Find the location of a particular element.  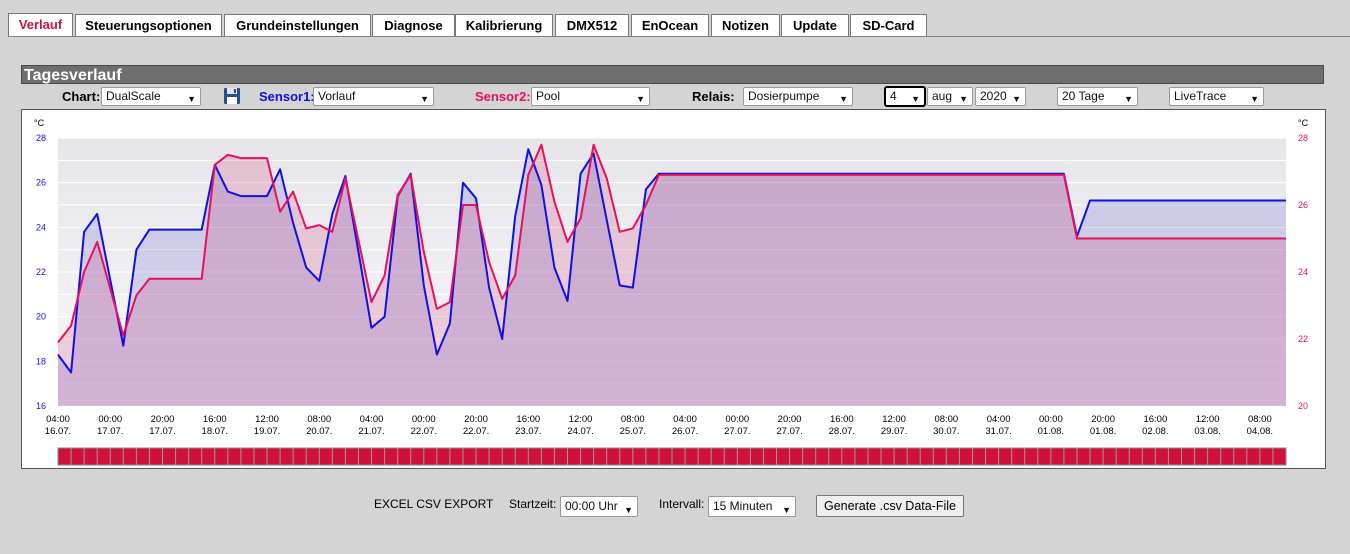

year-select: 2020 ▼ is located at coordinates (1000, 96).